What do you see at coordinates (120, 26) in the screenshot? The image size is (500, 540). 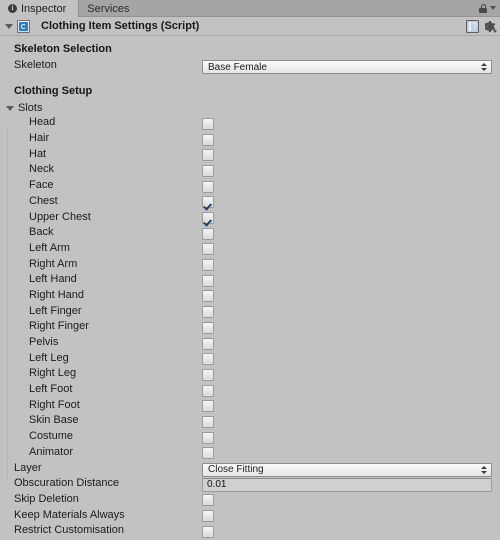 I see `component-title: Clothing Item Settings (Script)` at bounding box center [120, 26].